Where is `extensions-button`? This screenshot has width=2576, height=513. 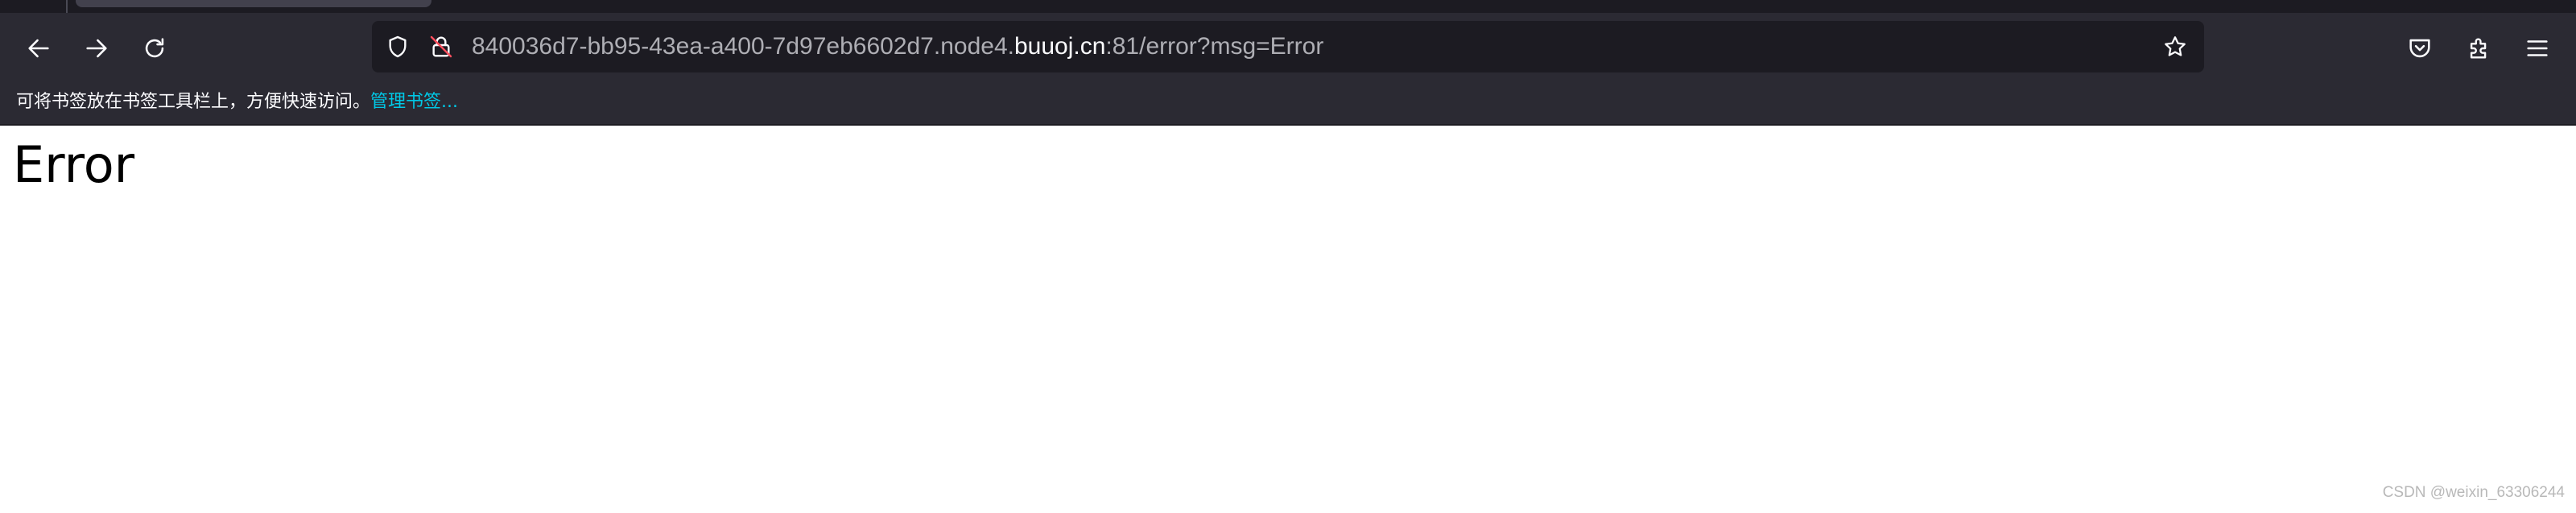
extensions-button is located at coordinates (2479, 48).